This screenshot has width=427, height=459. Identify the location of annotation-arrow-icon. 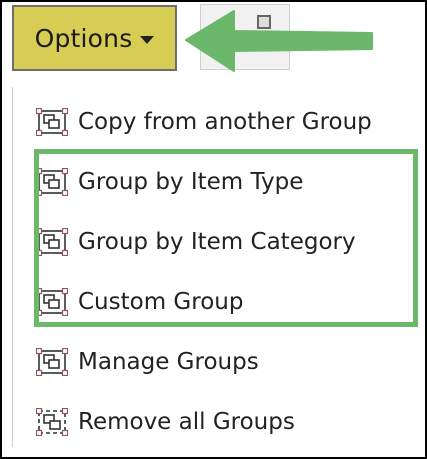
(279, 41).